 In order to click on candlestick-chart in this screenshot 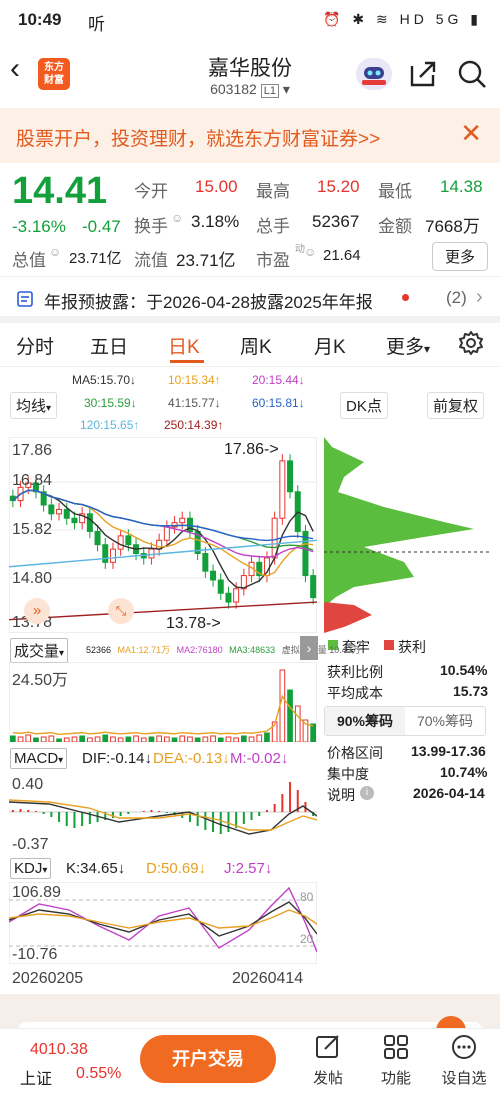, I will do `click(163, 535)`.